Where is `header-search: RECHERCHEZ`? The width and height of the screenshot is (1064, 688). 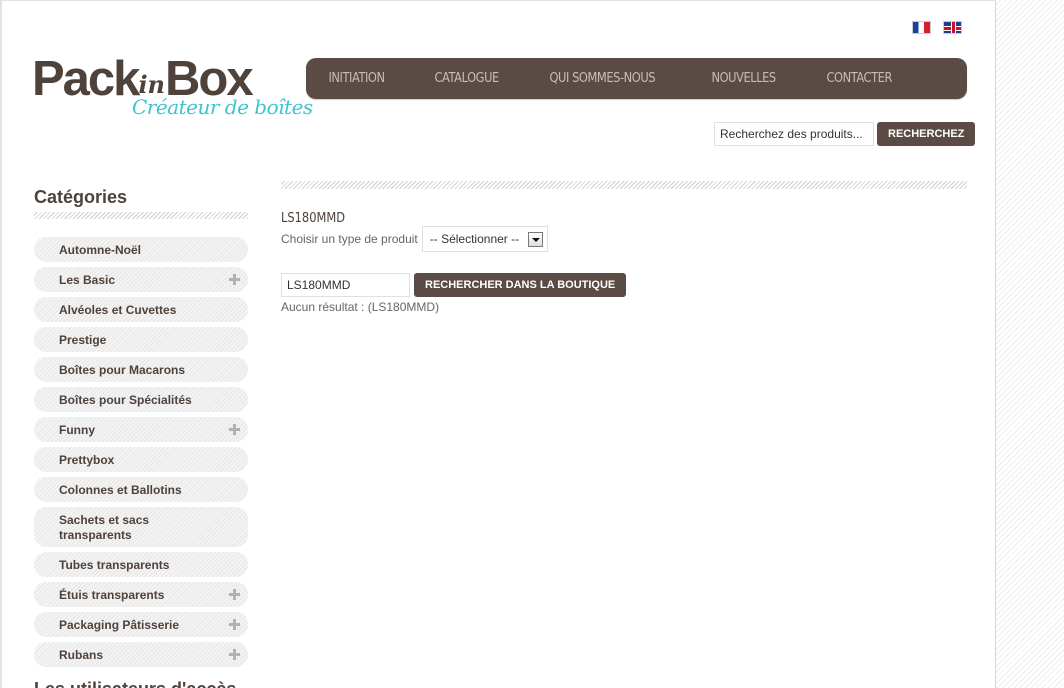 header-search: RECHERCHEZ is located at coordinates (845, 134).